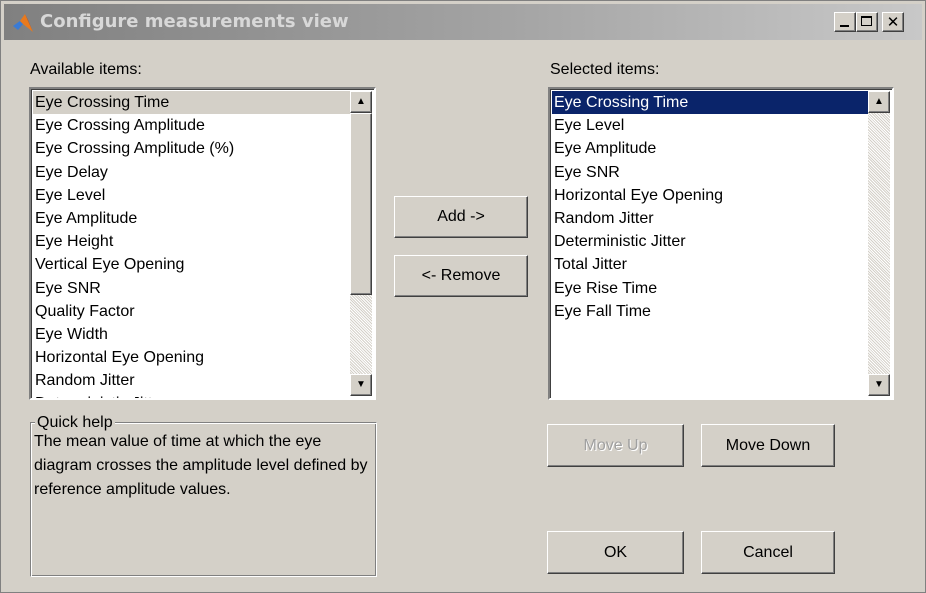  I want to click on minimize-button, so click(845, 22).